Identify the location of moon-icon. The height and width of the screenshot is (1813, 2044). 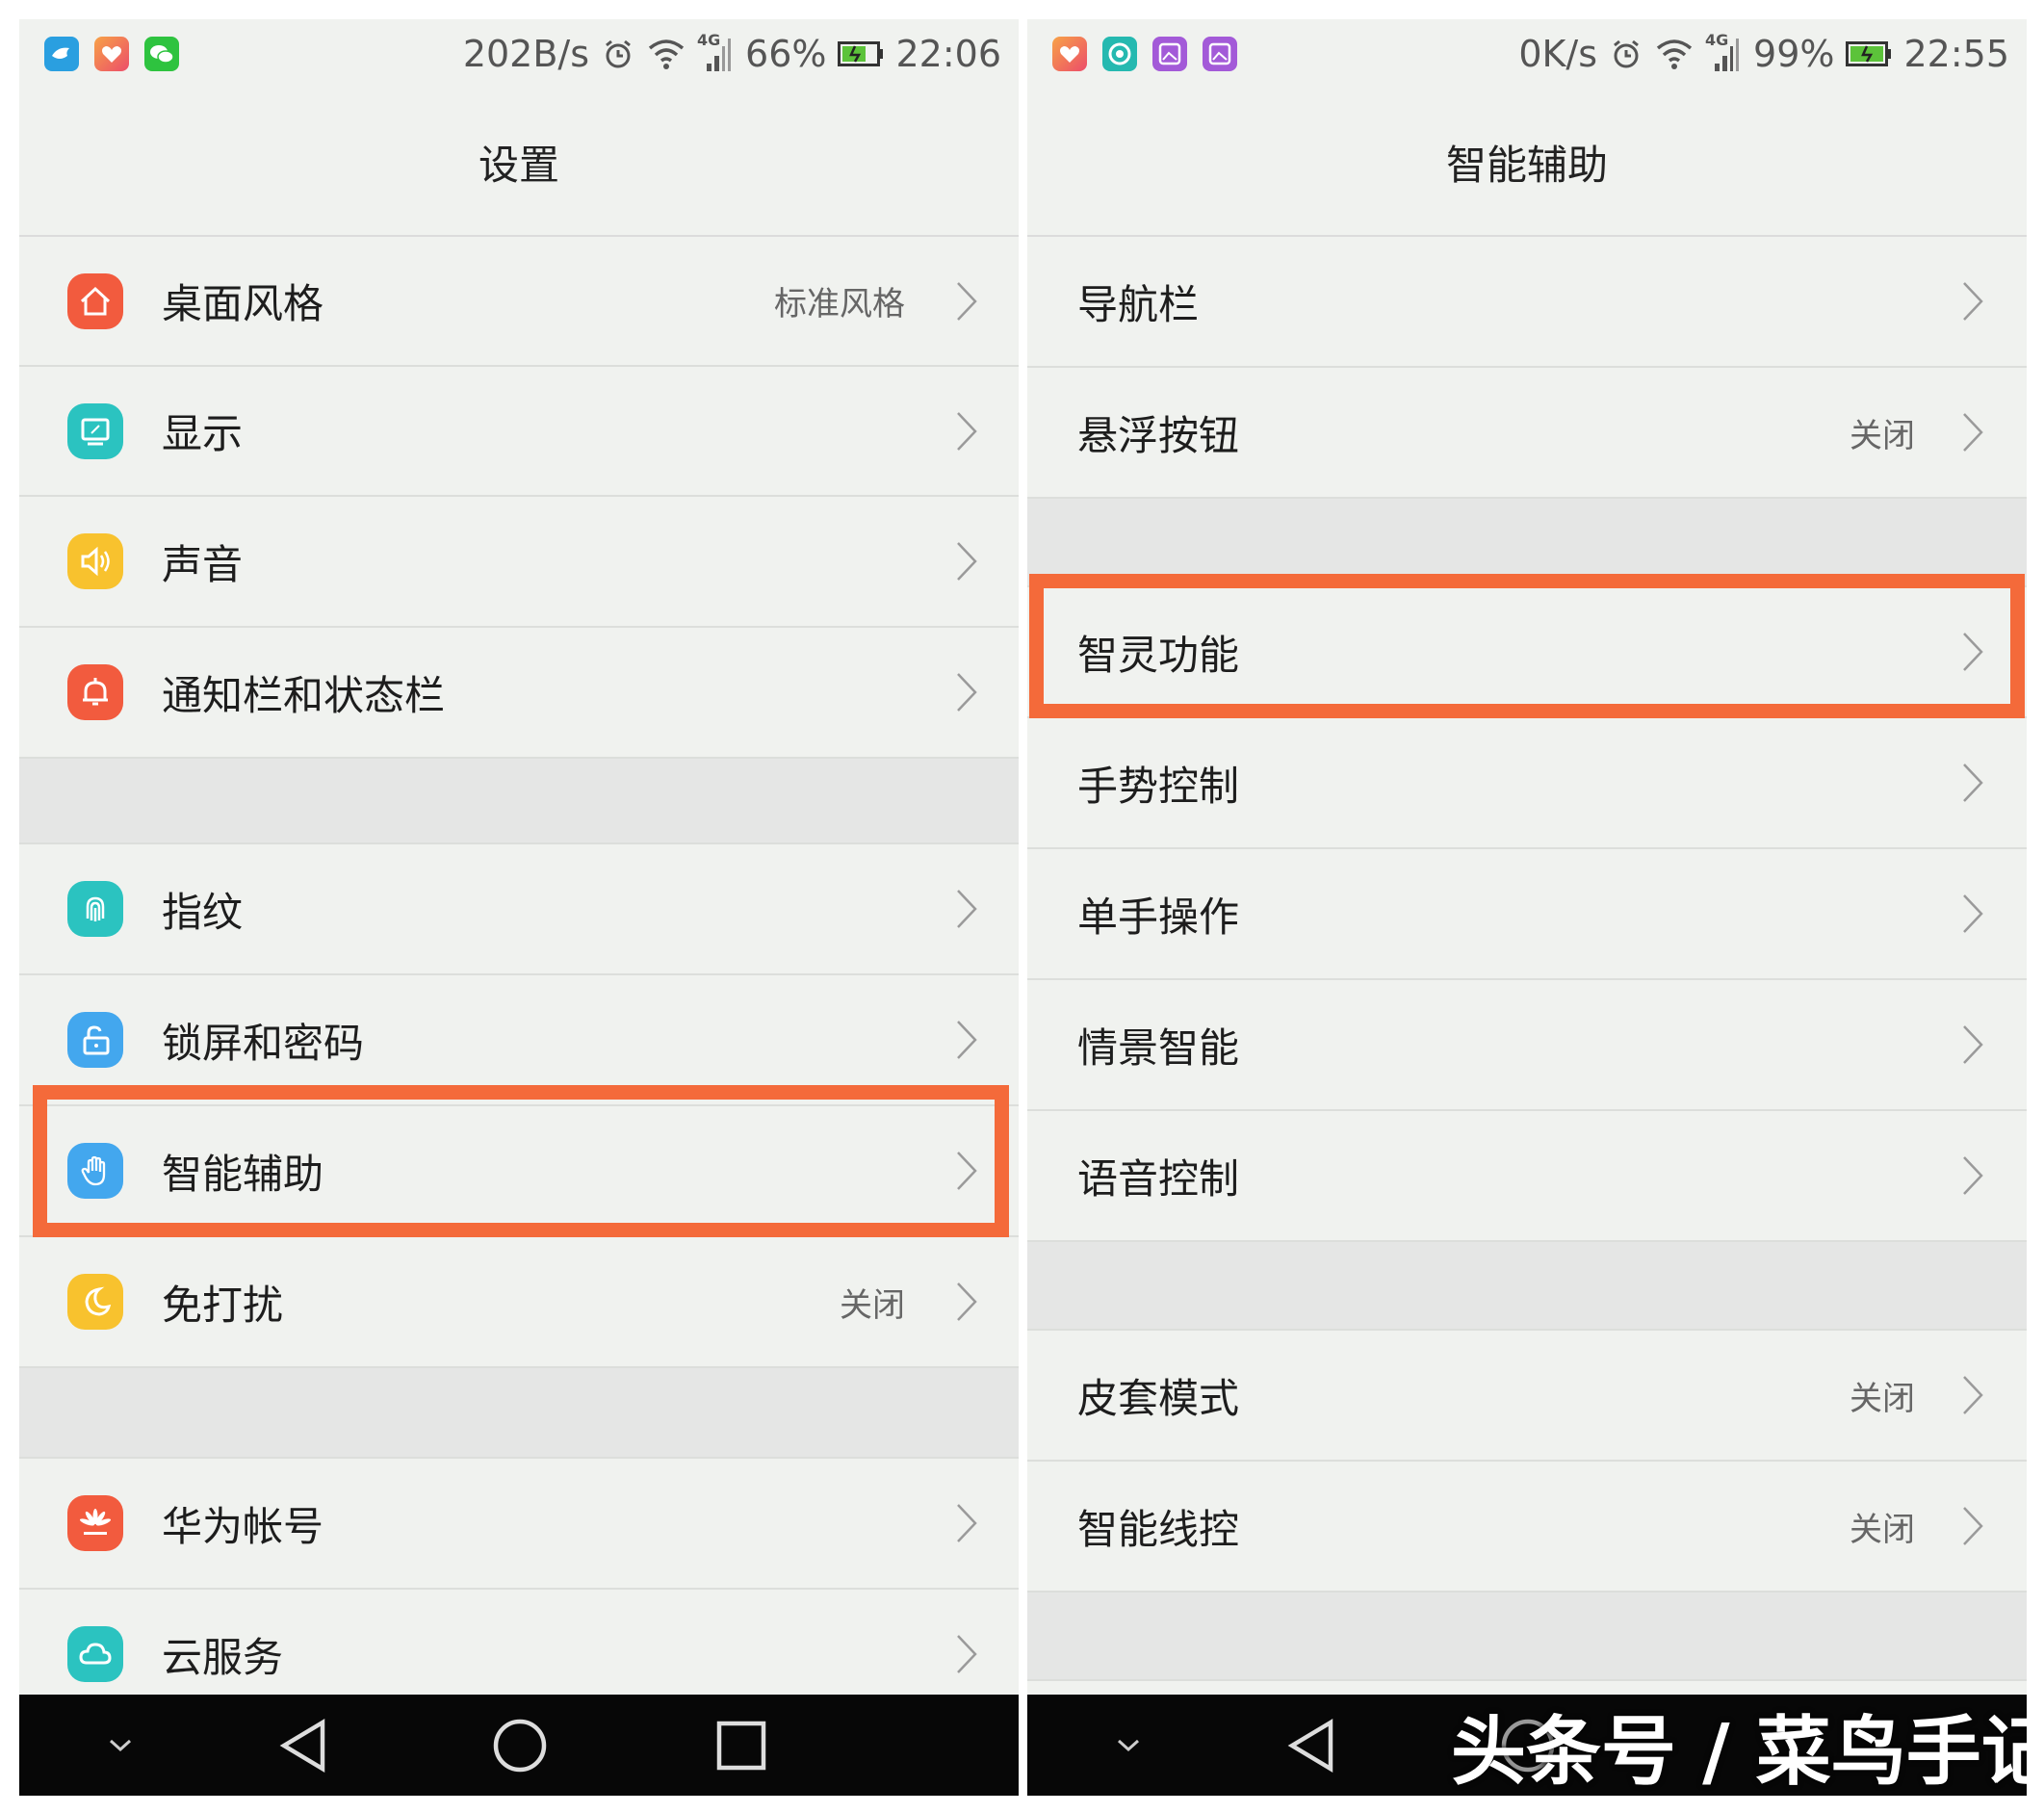
(95, 1302).